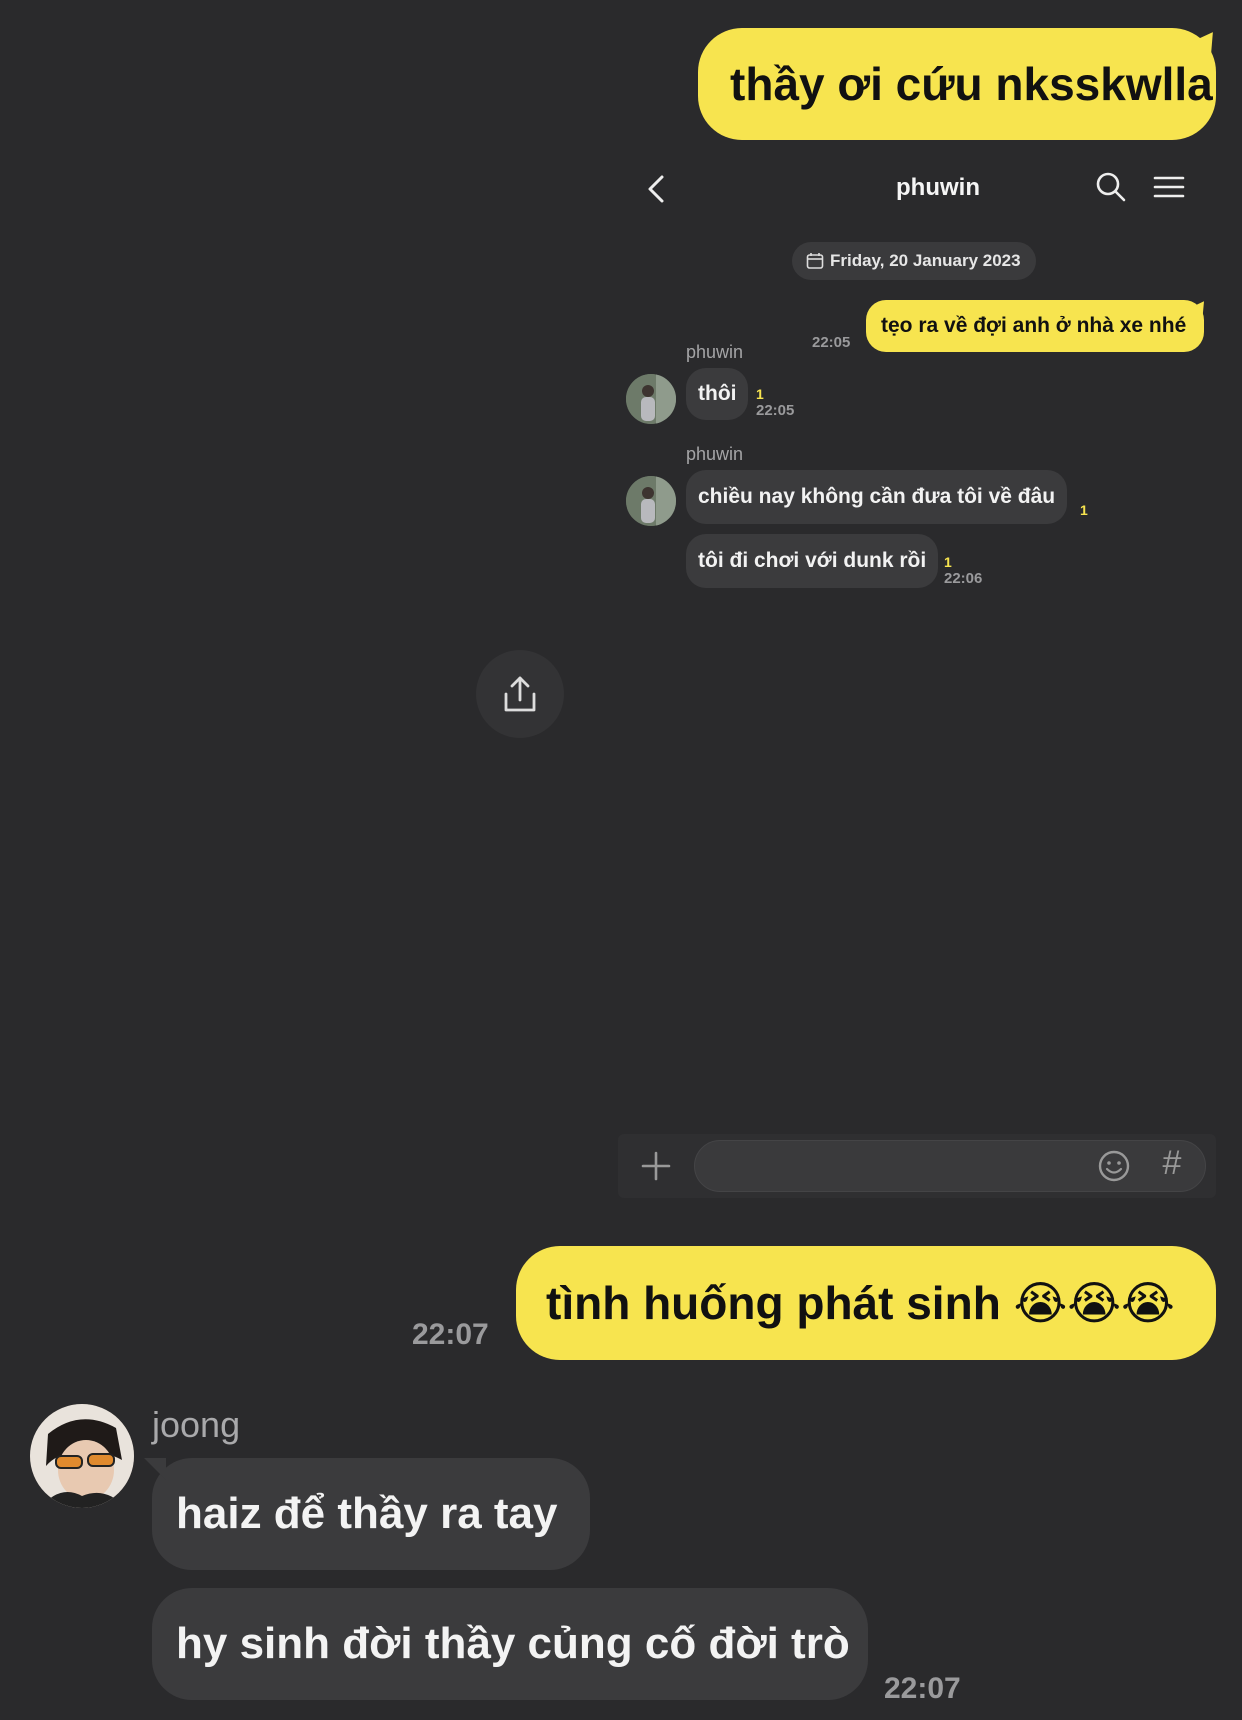  Describe the element at coordinates (155, 1469) in the screenshot. I see `bubble-tail` at that location.